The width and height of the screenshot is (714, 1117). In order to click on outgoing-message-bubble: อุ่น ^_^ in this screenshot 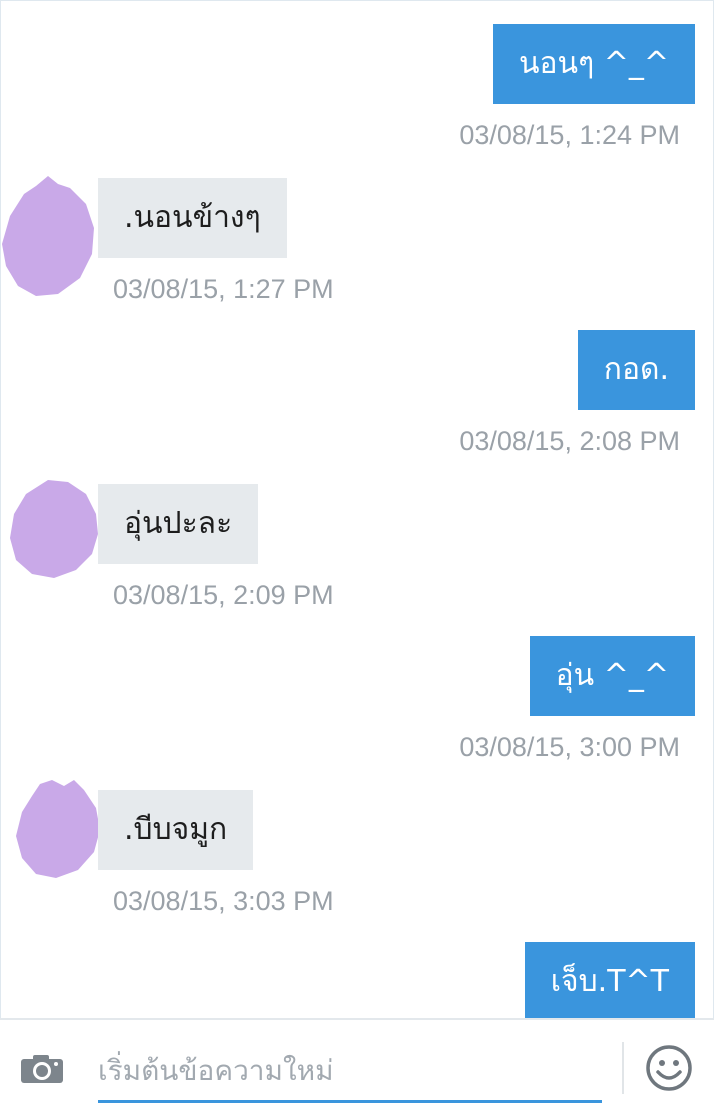, I will do `click(612, 676)`.